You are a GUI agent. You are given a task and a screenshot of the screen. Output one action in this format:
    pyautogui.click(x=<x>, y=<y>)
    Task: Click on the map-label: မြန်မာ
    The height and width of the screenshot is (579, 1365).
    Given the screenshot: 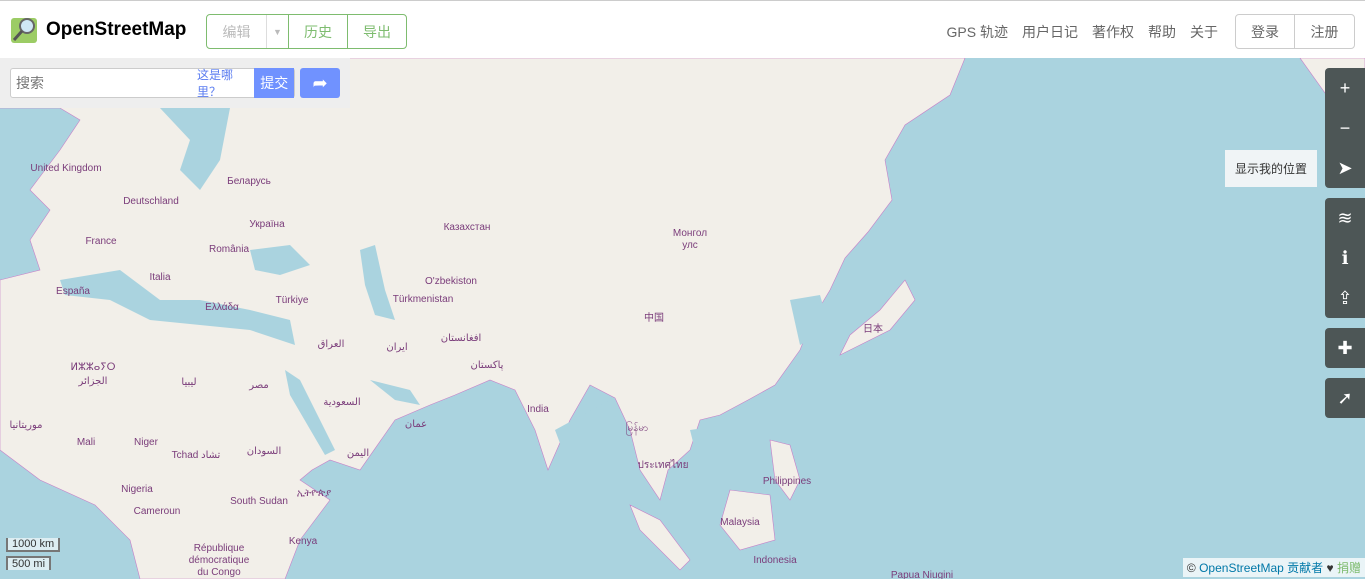 What is the action you would take?
    pyautogui.click(x=637, y=428)
    